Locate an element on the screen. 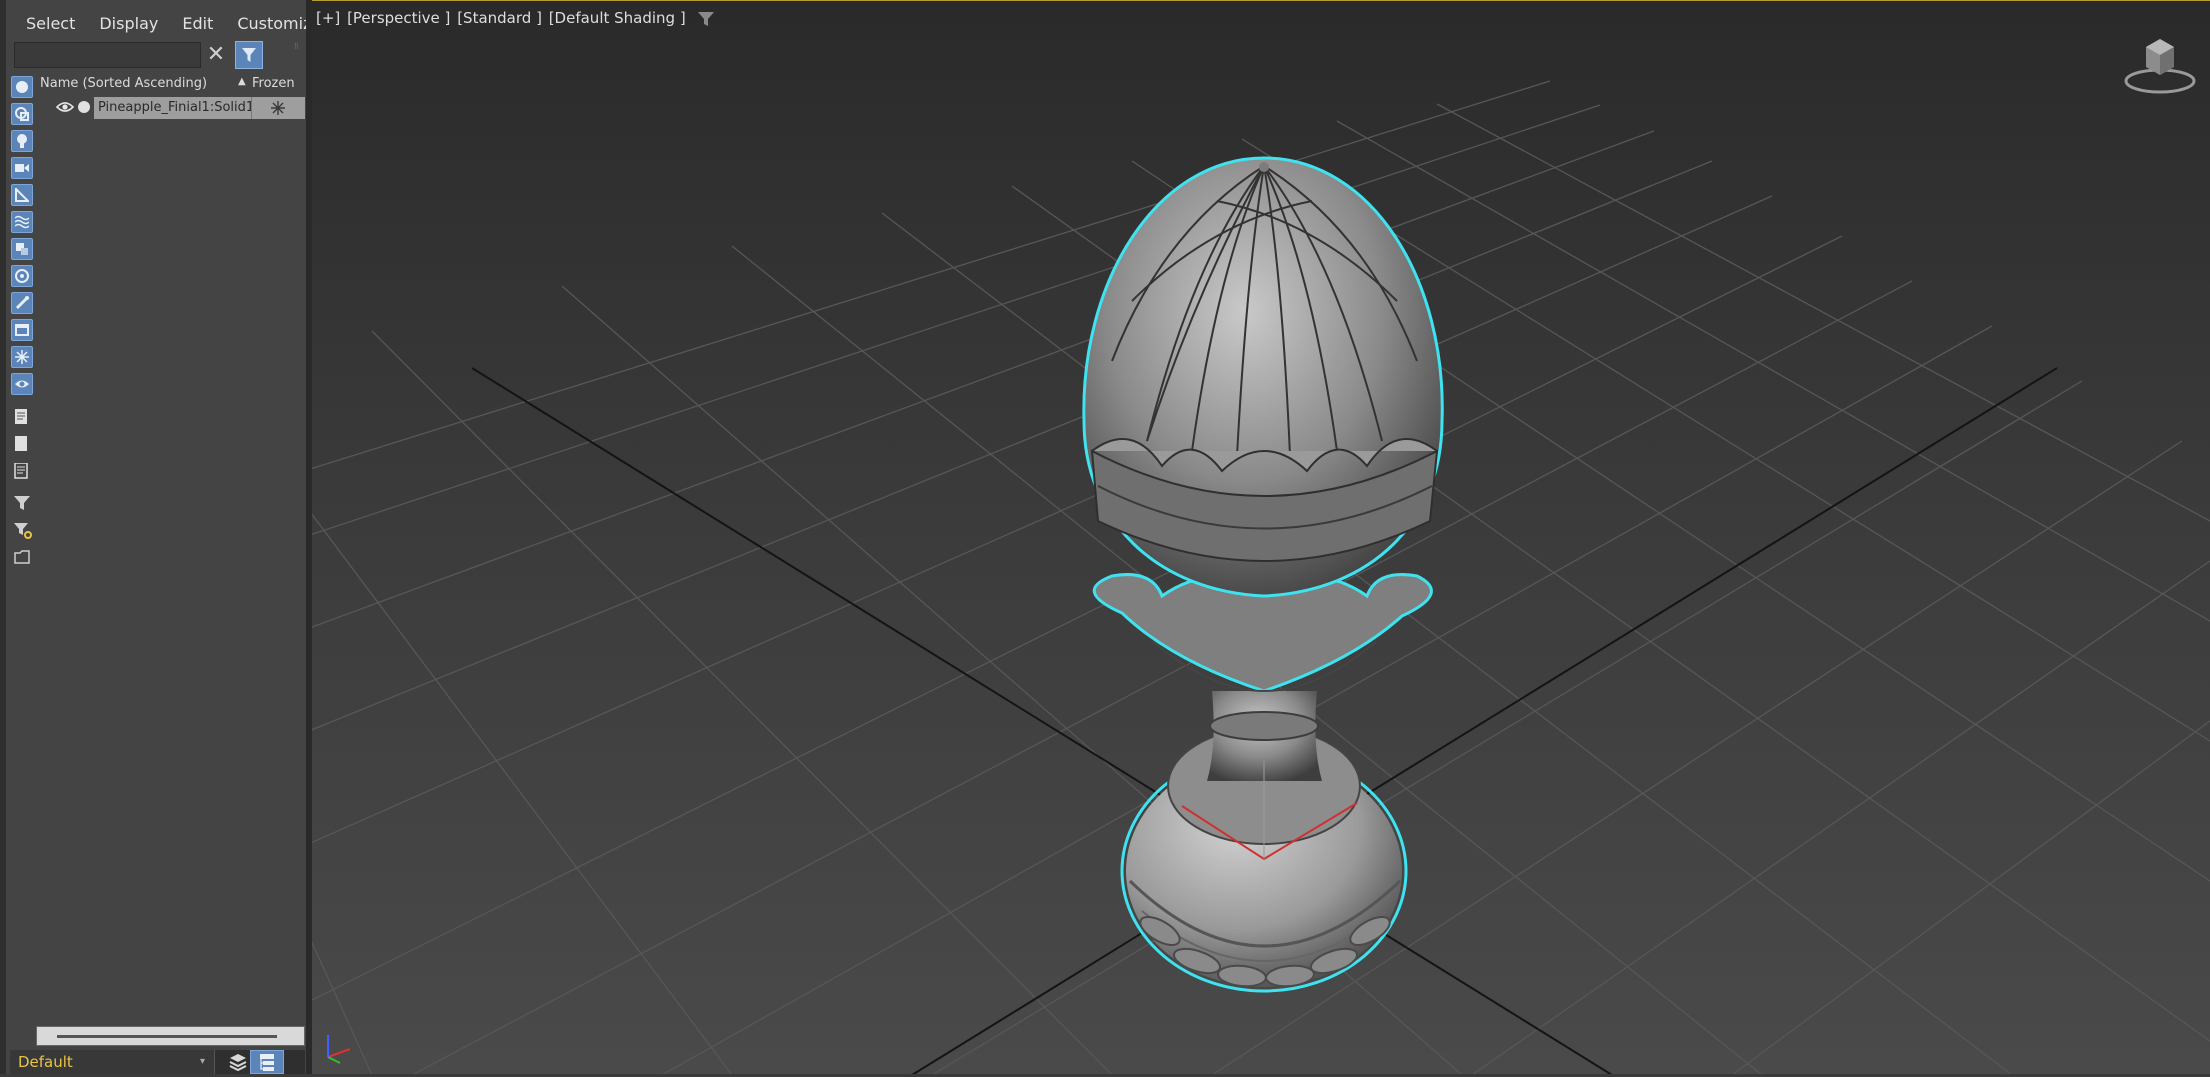  explorer-menubar: Select Display Edit Customize is located at coordinates (173, 25).